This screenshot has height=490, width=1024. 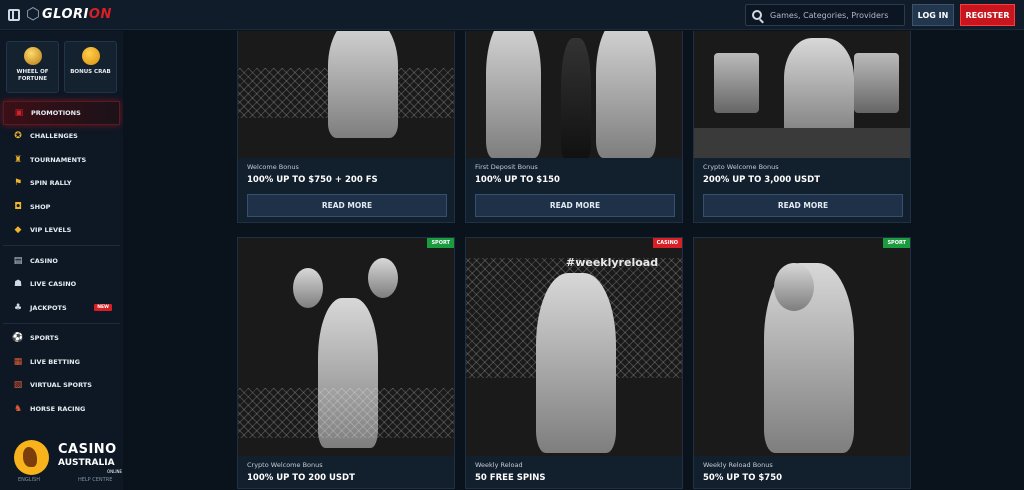 I want to click on logo-accent: ON, so click(x=100, y=14).